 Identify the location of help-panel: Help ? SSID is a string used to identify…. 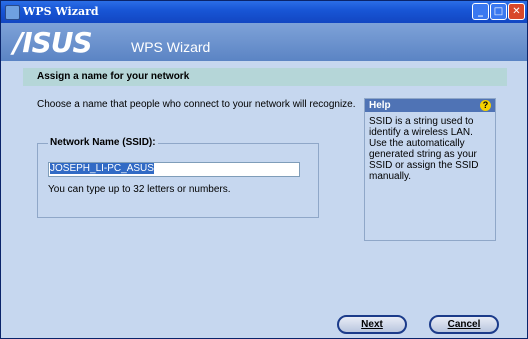
(430, 169).